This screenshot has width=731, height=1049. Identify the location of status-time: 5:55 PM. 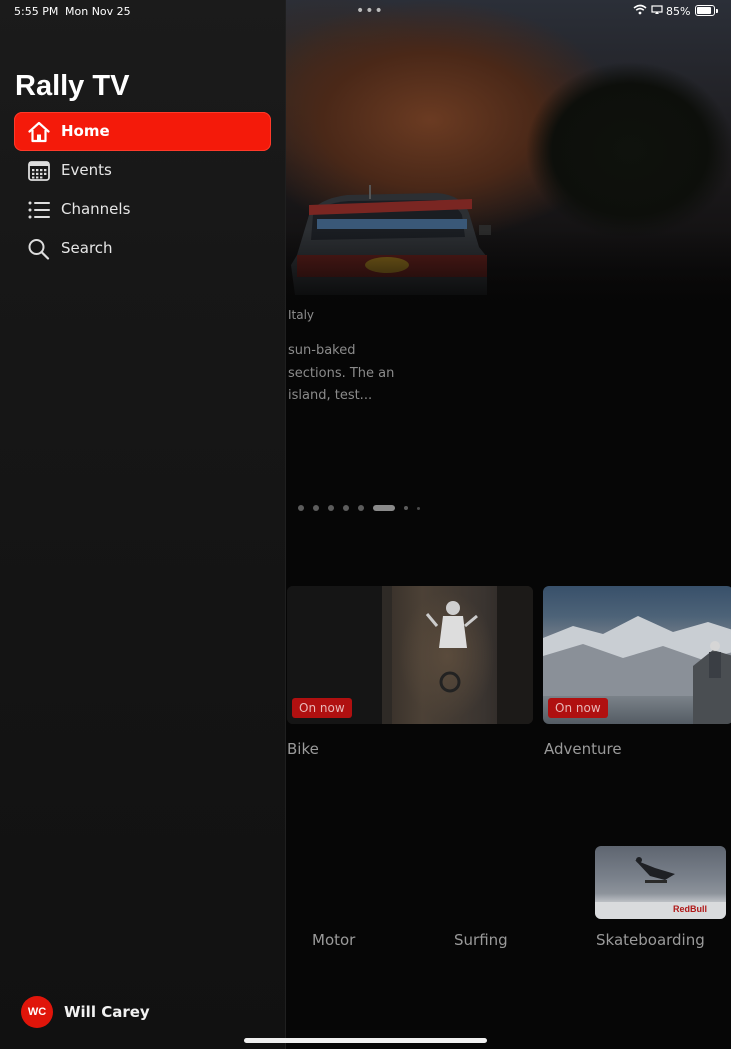
(36, 11).